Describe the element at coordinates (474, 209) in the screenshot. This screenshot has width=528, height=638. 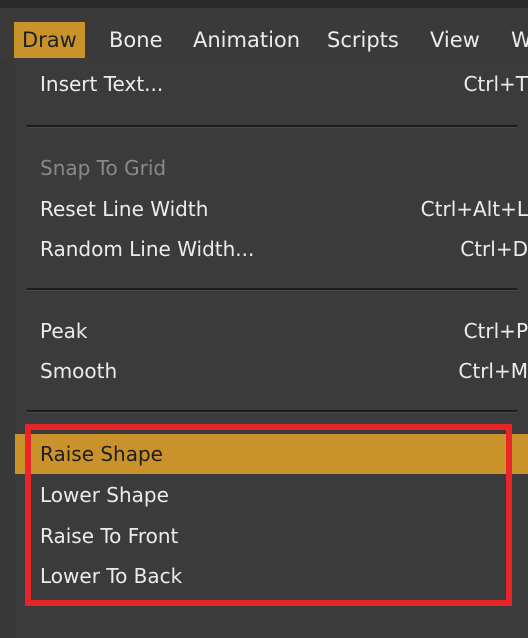
I see `menu-item-shortcut: Ctrl+Alt+L` at that location.